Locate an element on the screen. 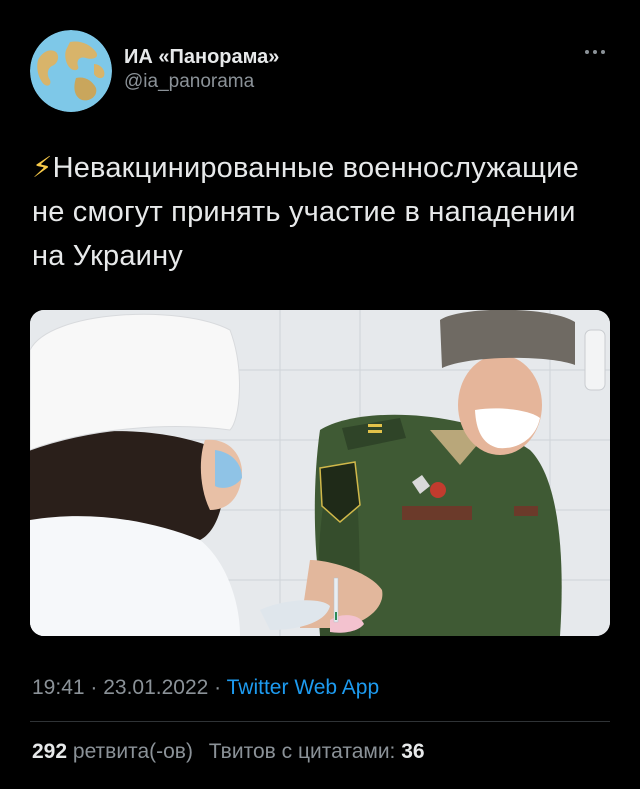  quotes-label: Твитов с цитатами: is located at coordinates (302, 751).